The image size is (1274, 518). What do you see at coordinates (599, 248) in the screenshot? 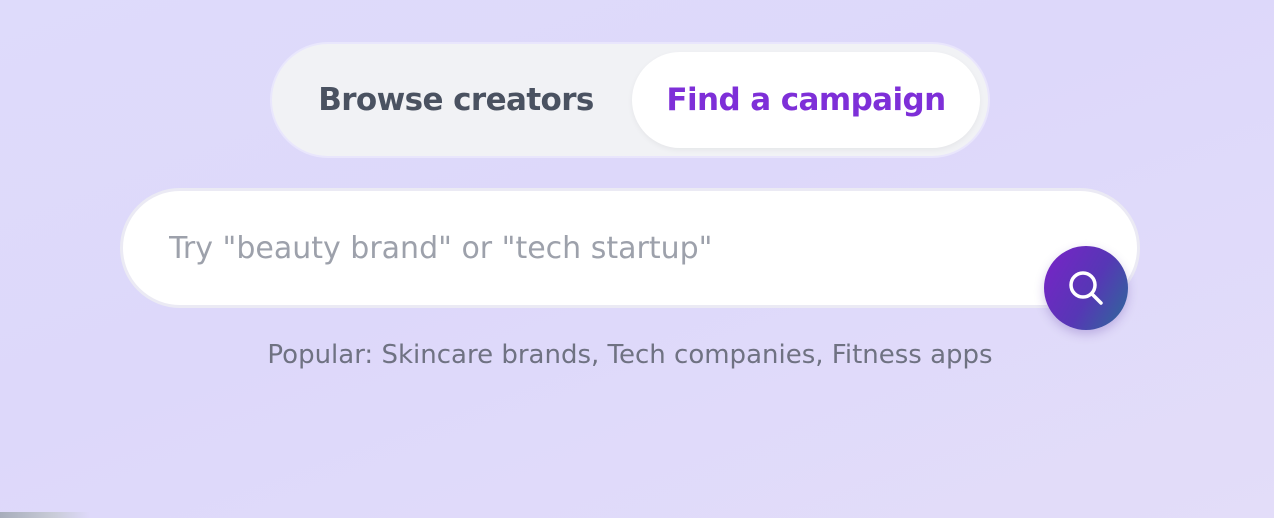
I see `search-input` at bounding box center [599, 248].